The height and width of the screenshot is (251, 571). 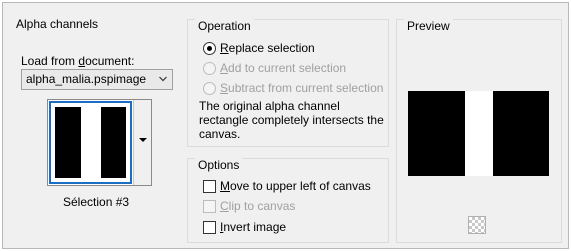 What do you see at coordinates (86, 79) in the screenshot?
I see `document-select-value: alpha_malia.pspimage` at bounding box center [86, 79].